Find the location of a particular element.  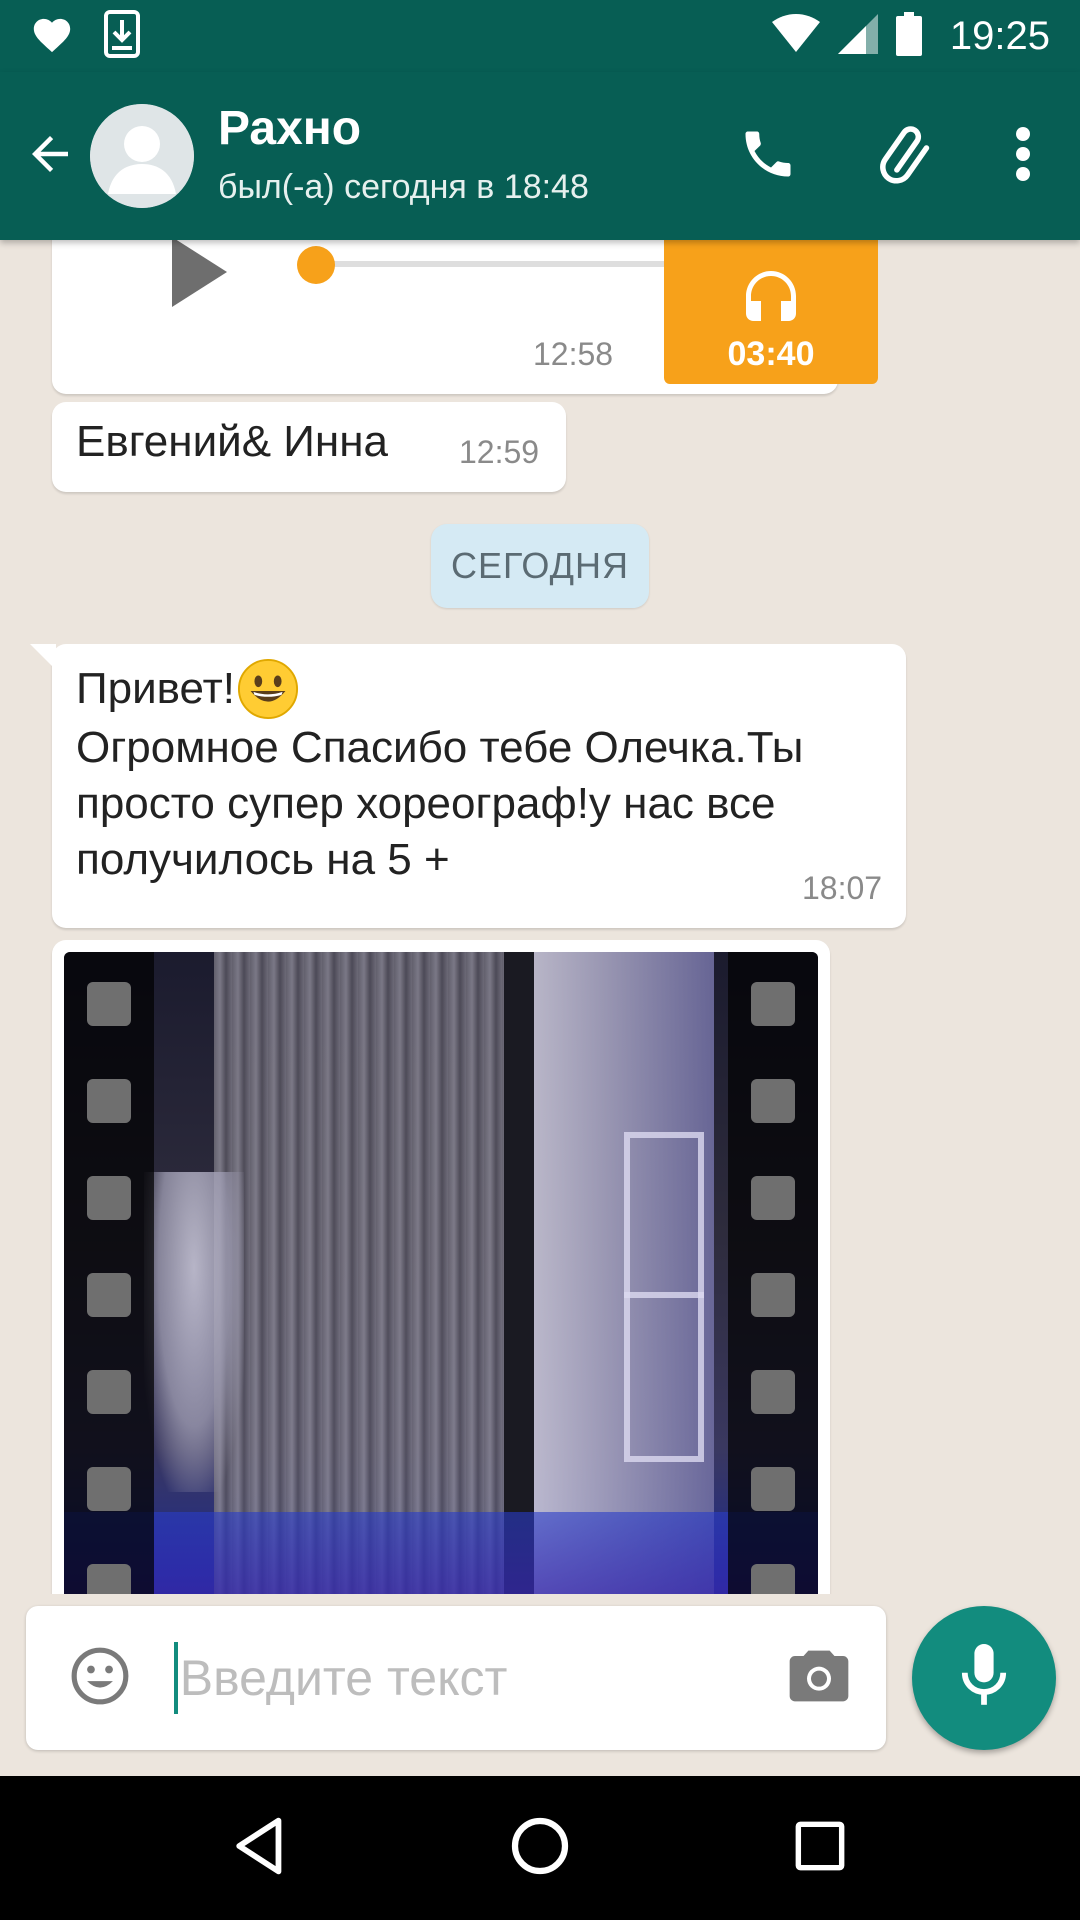

message-bubble: Евгений& Инна 12:59 is located at coordinates (309, 447).